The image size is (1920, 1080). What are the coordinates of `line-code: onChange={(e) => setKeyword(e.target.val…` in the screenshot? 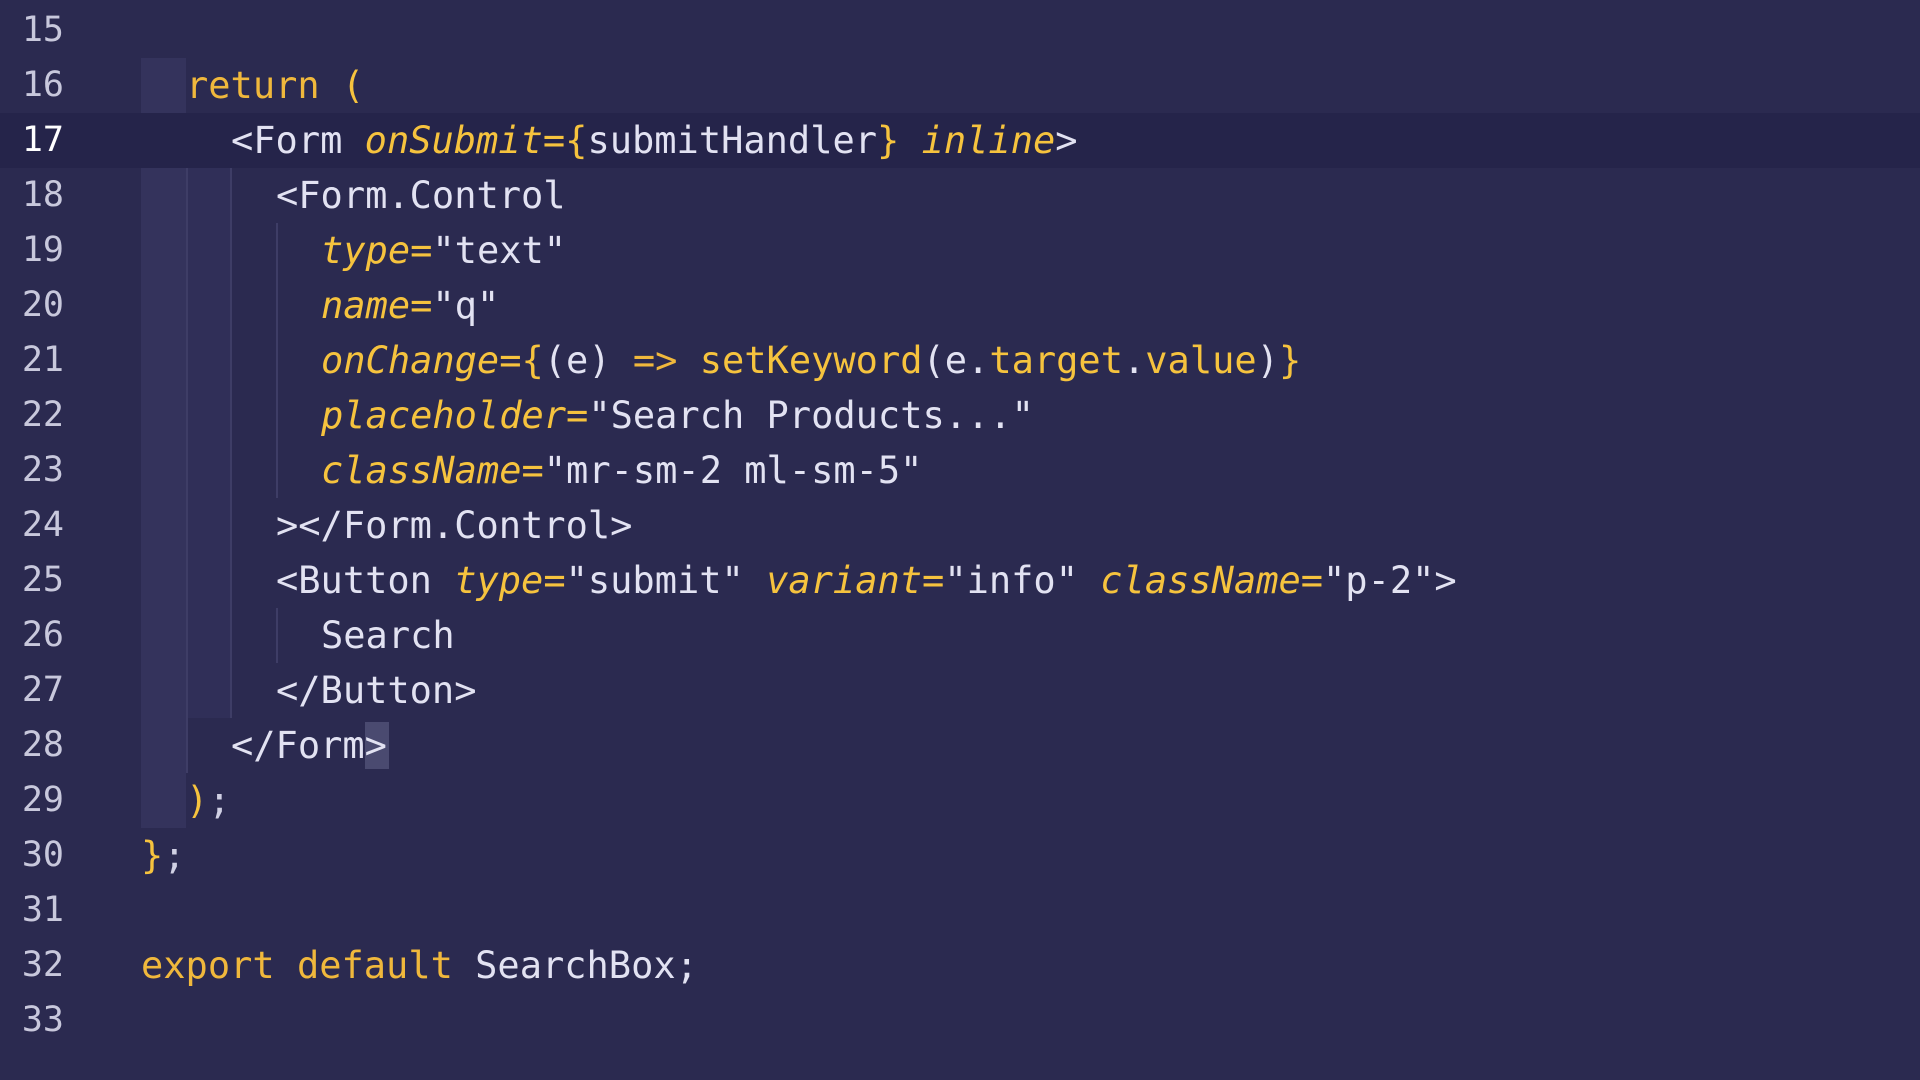 It's located at (811, 360).